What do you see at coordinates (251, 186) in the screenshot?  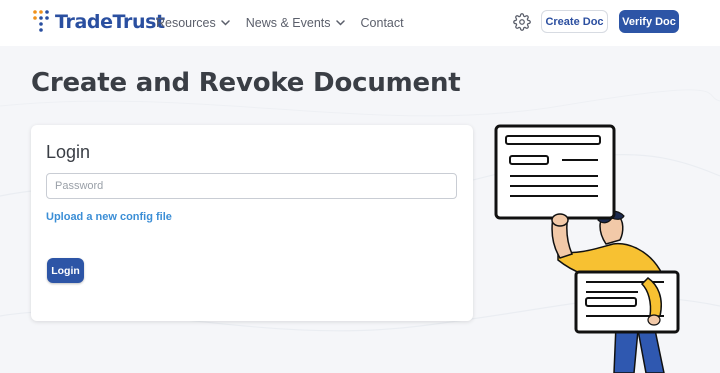 I see `password-input` at bounding box center [251, 186].